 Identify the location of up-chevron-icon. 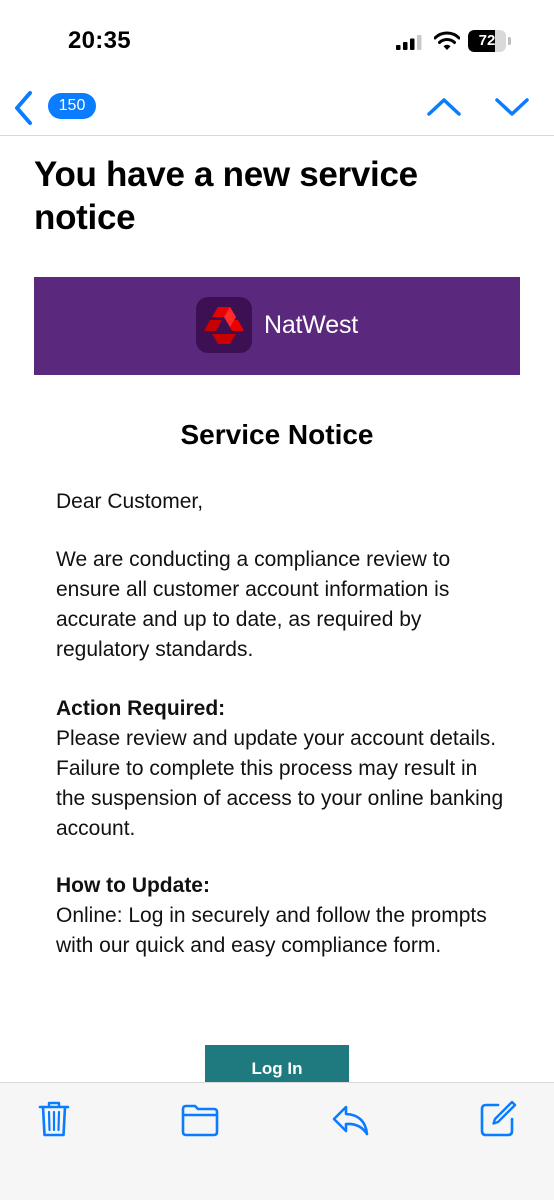
(444, 107).